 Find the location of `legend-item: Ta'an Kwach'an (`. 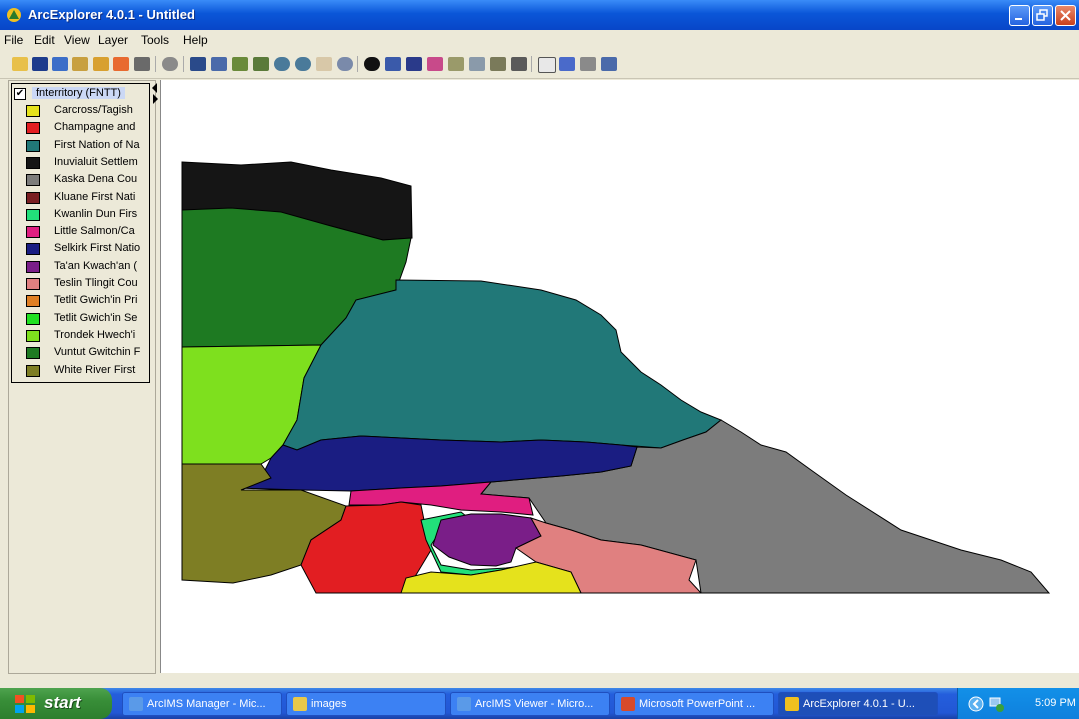

legend-item: Ta'an Kwach'an ( is located at coordinates (87, 267).